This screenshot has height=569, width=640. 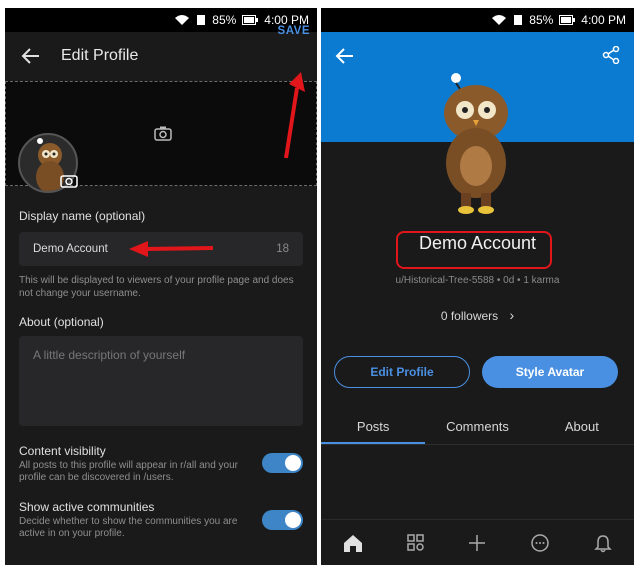 What do you see at coordinates (402, 372) in the screenshot?
I see `edit-profile-button: Edit Profile` at bounding box center [402, 372].